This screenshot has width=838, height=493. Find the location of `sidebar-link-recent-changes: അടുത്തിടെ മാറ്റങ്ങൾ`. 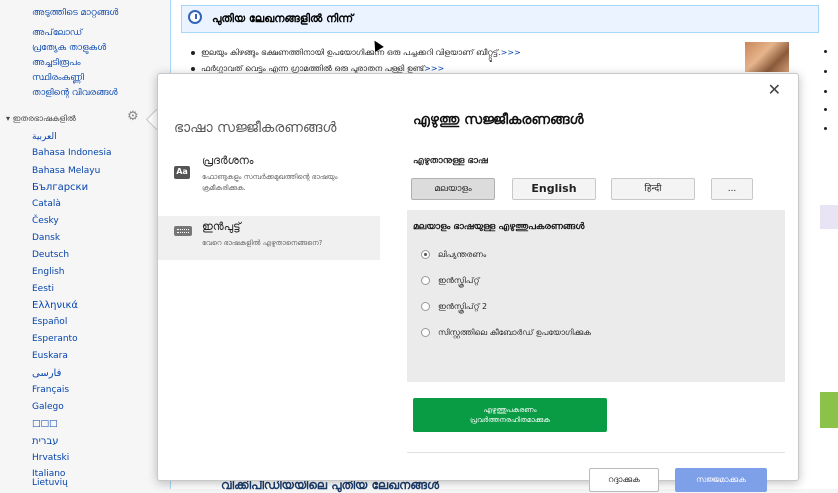

sidebar-link-recent-changes: അടുത്തിടെ മാറ്റങ്ങൾ is located at coordinates (75, 13).